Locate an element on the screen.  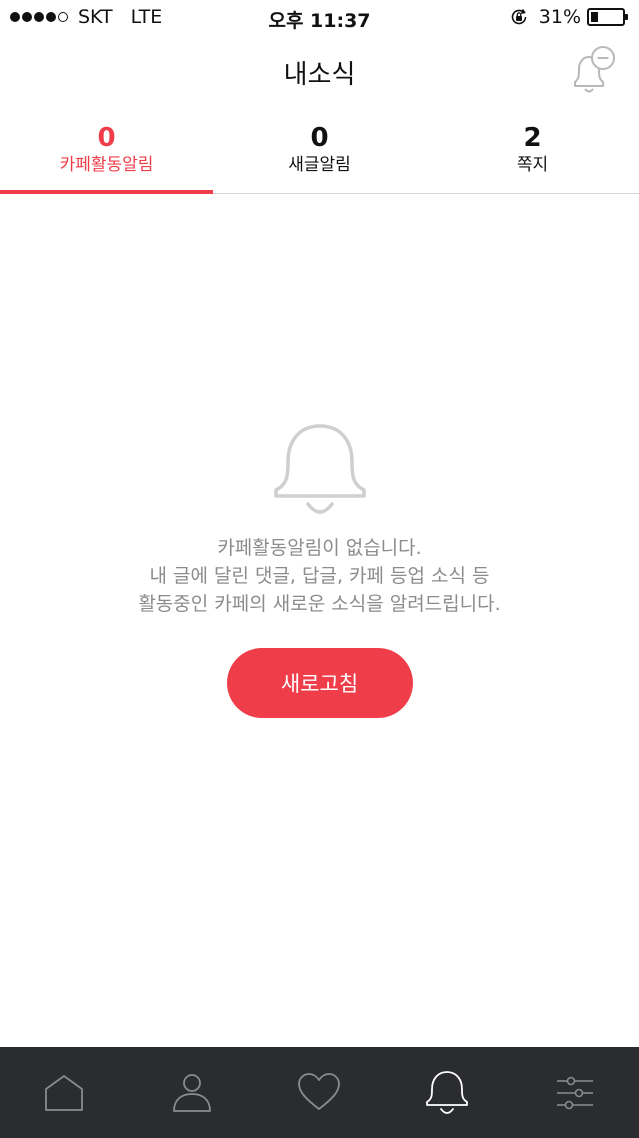
status-bar: SKT LTE 오후 11:37 31% is located at coordinates (319, 18).